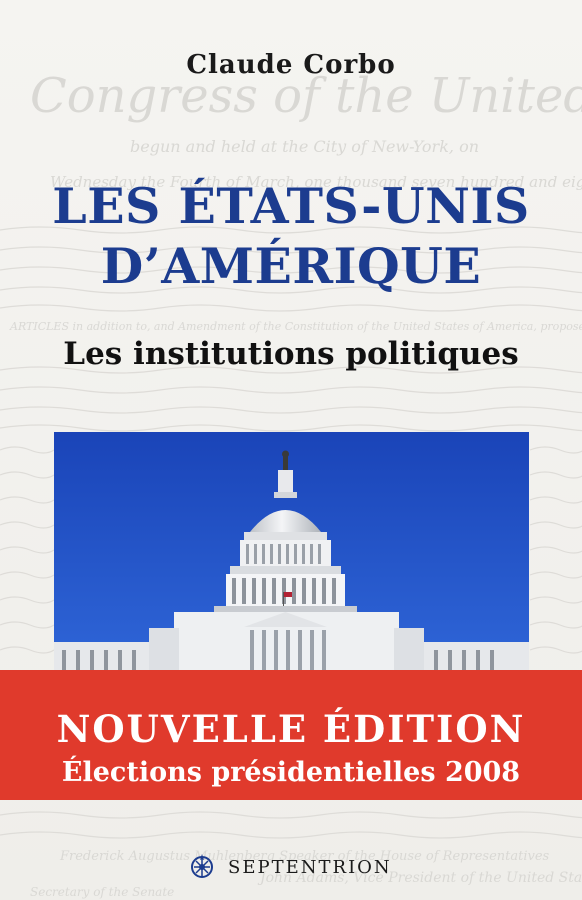 The height and width of the screenshot is (900, 582). What do you see at coordinates (291, 729) in the screenshot?
I see `edition-label: NOUVELLE ÉDITION` at bounding box center [291, 729].